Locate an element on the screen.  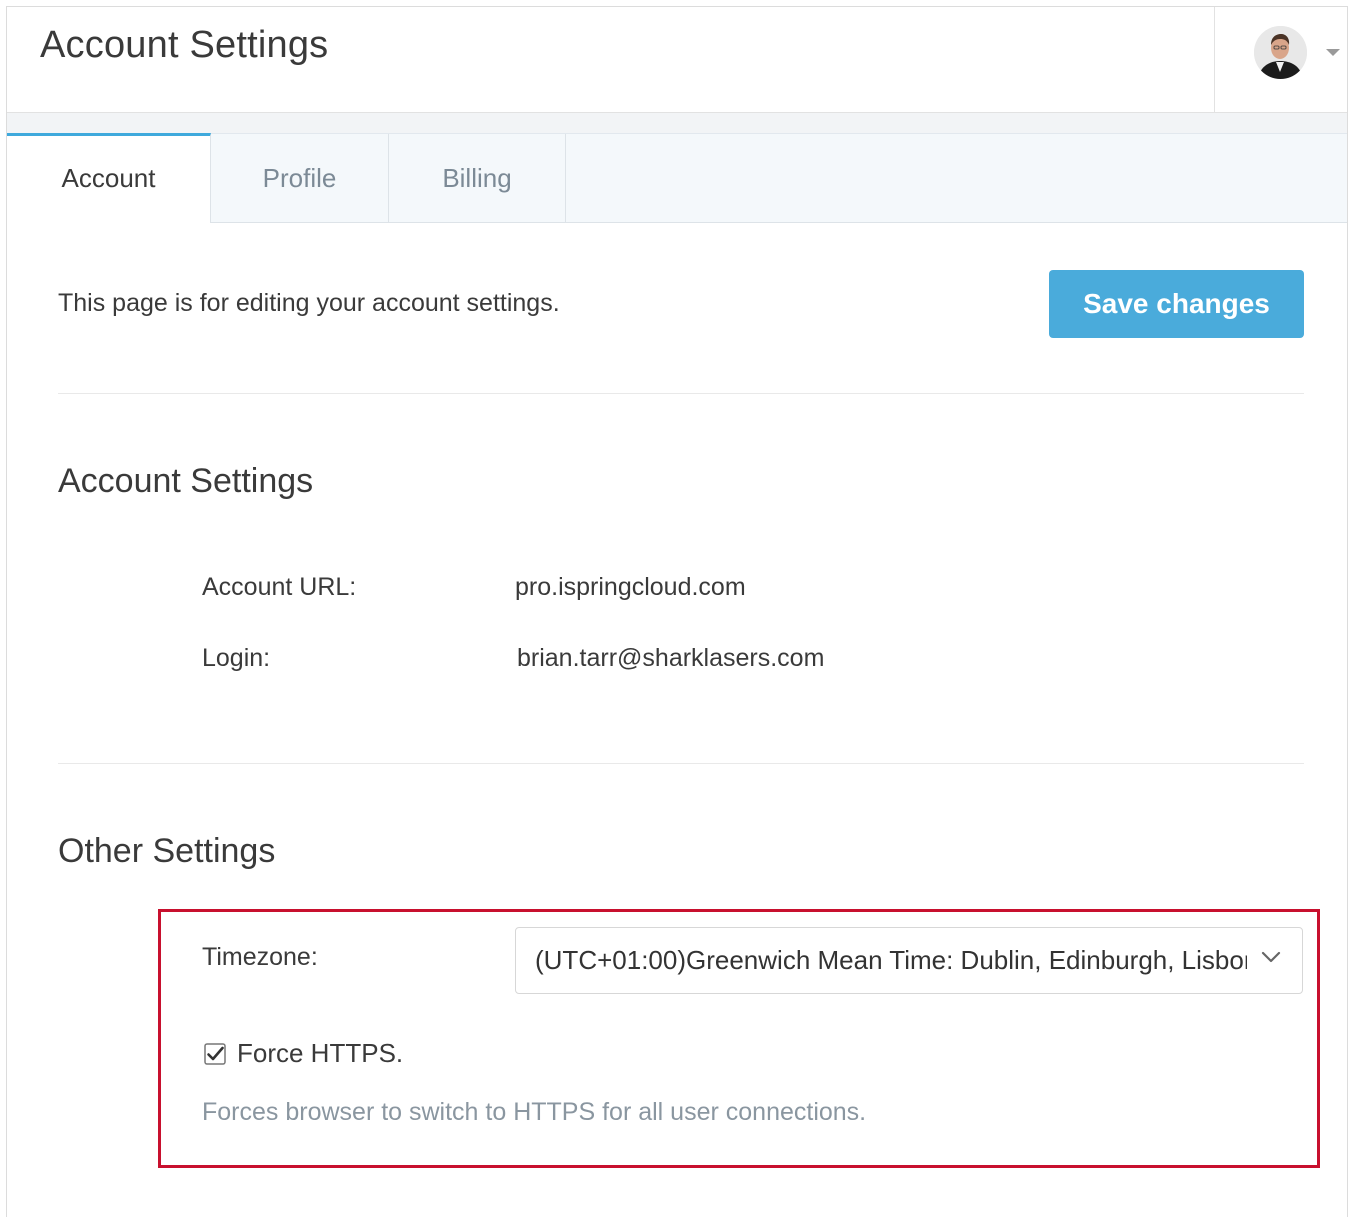
avatar is located at coordinates (1280, 52).